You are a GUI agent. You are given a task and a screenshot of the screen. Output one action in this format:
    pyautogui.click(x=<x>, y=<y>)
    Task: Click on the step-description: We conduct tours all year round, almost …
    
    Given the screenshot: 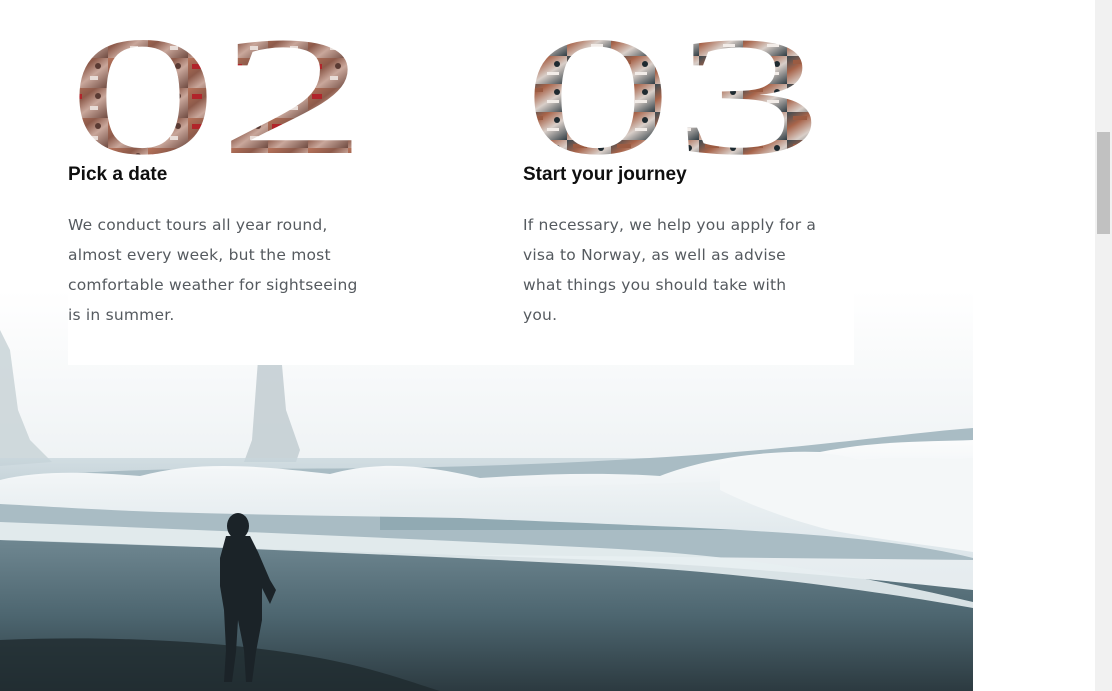 What is the action you would take?
    pyautogui.click(x=213, y=270)
    